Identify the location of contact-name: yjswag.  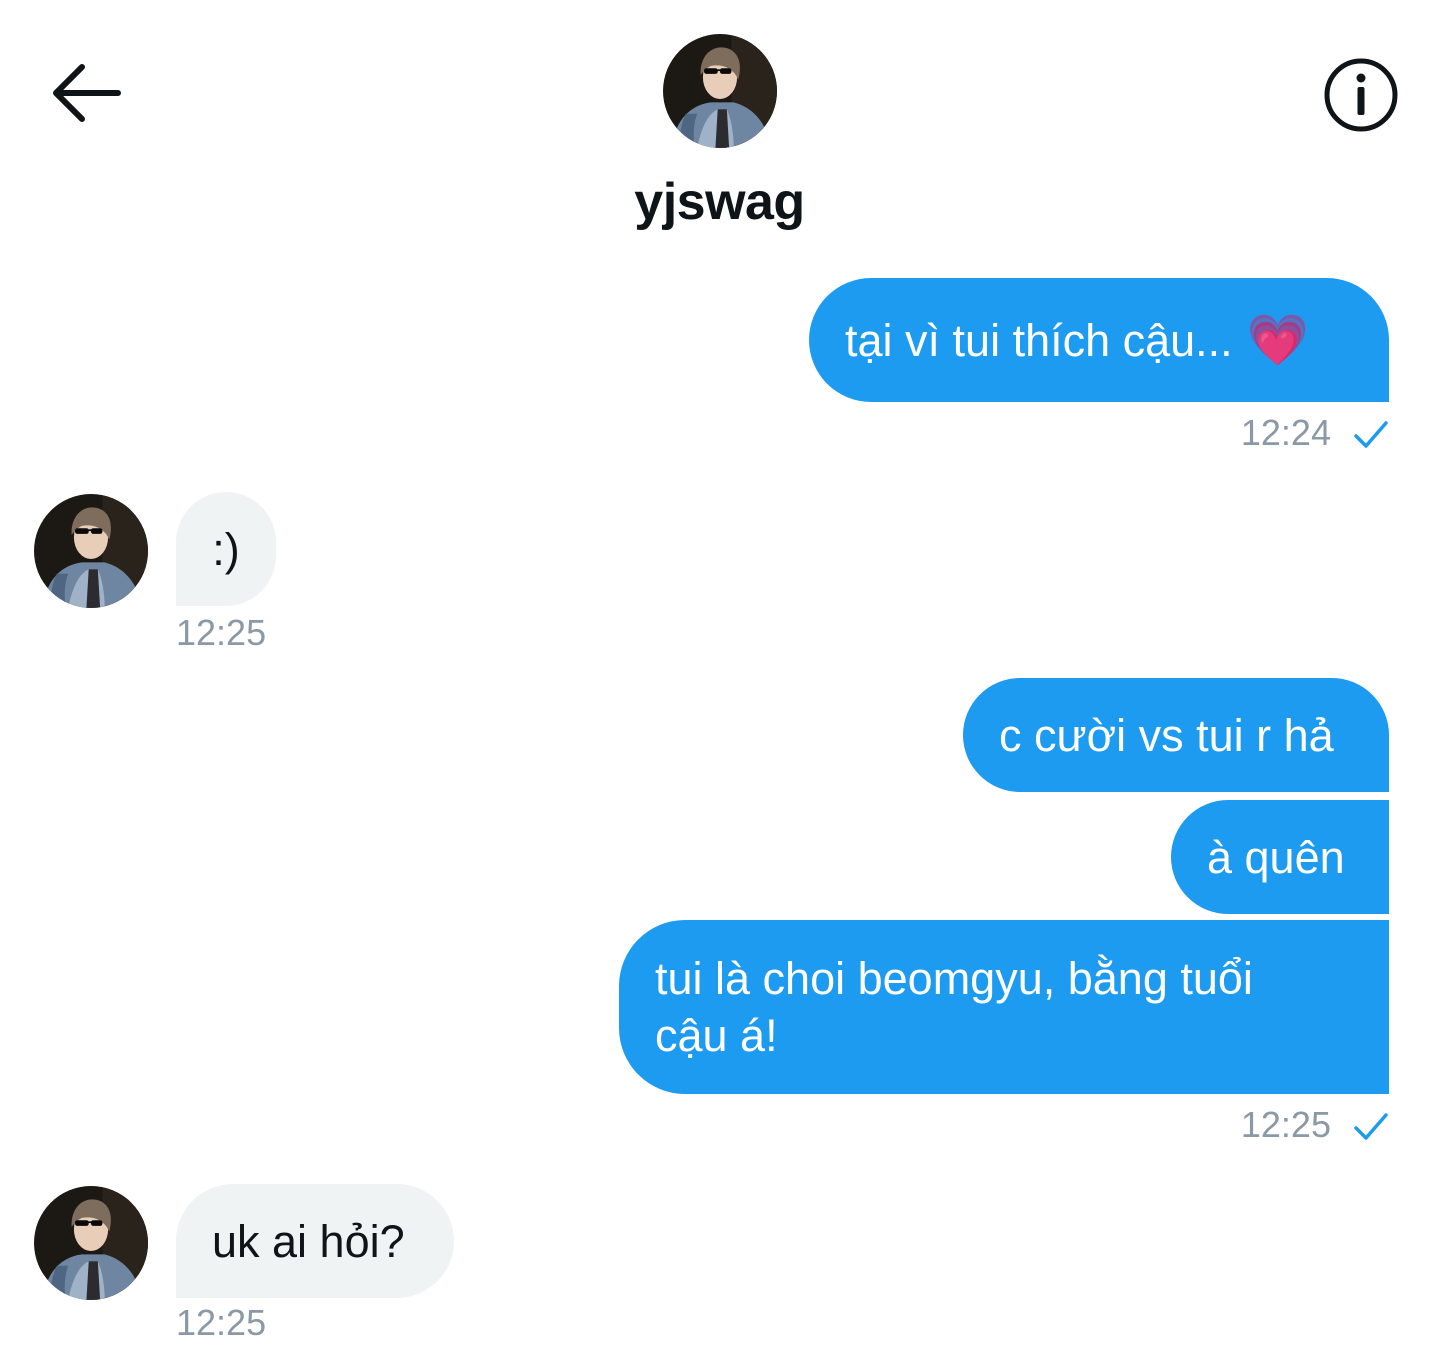
(719, 202).